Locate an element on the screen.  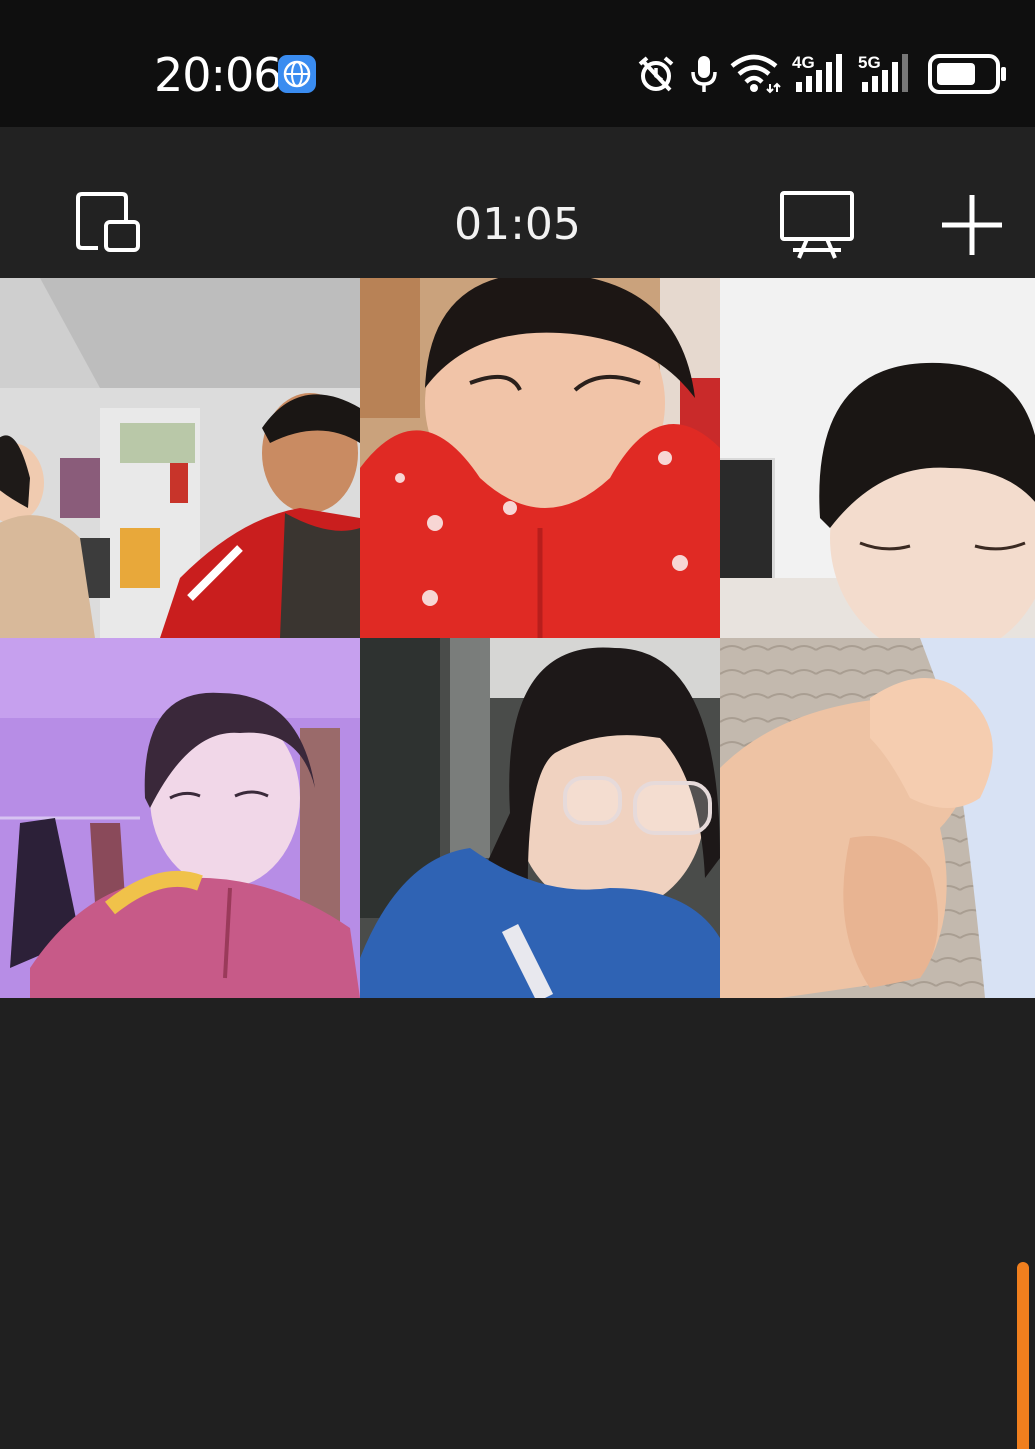
call-toolbar: 01:05 is located at coordinates (517, 202).